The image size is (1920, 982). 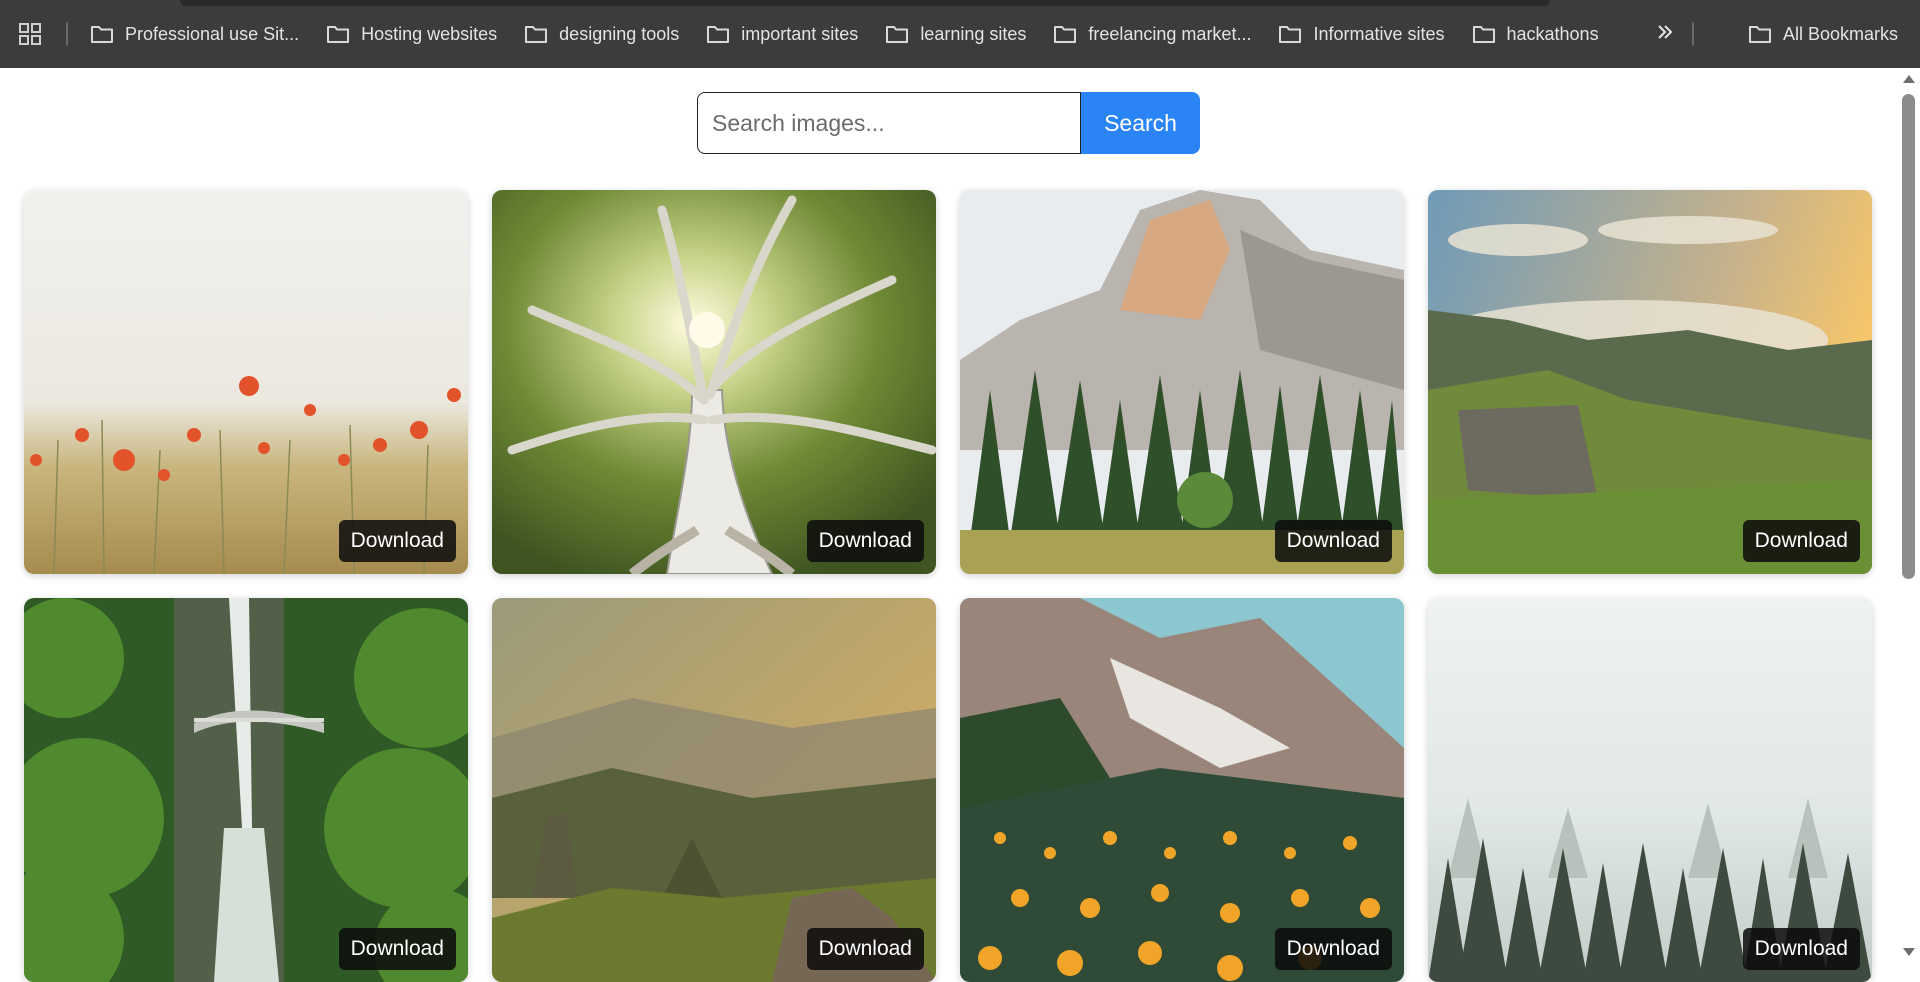 I want to click on foggy-pine-forest-image, so click(x=1650, y=790).